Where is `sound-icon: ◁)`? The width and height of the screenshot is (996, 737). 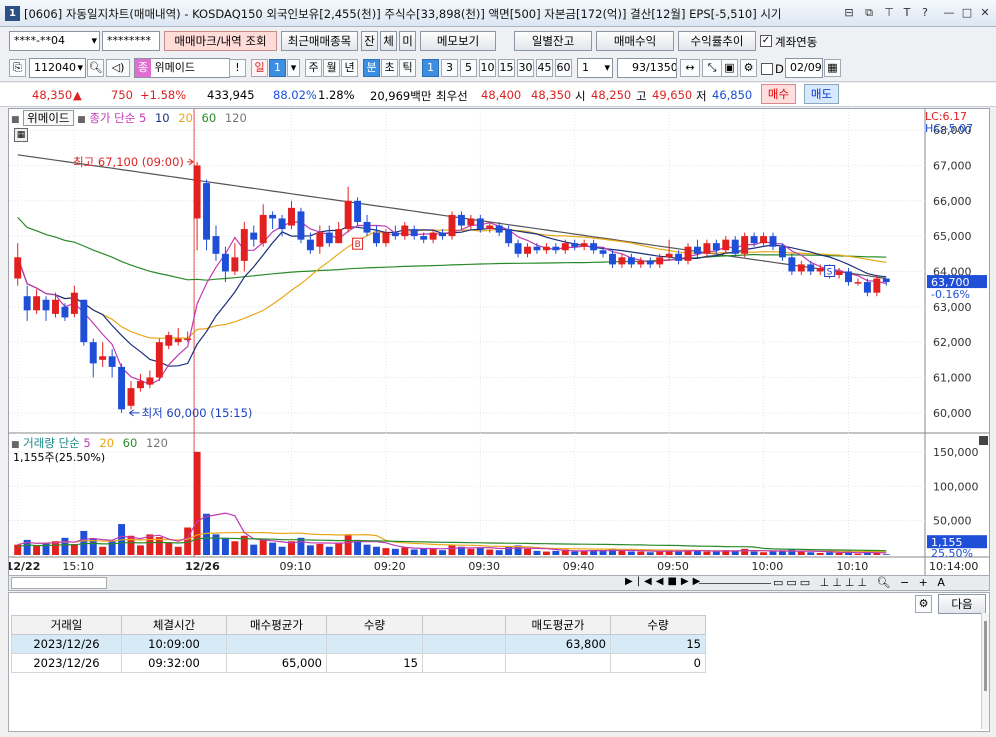 sound-icon: ◁) is located at coordinates (118, 68).